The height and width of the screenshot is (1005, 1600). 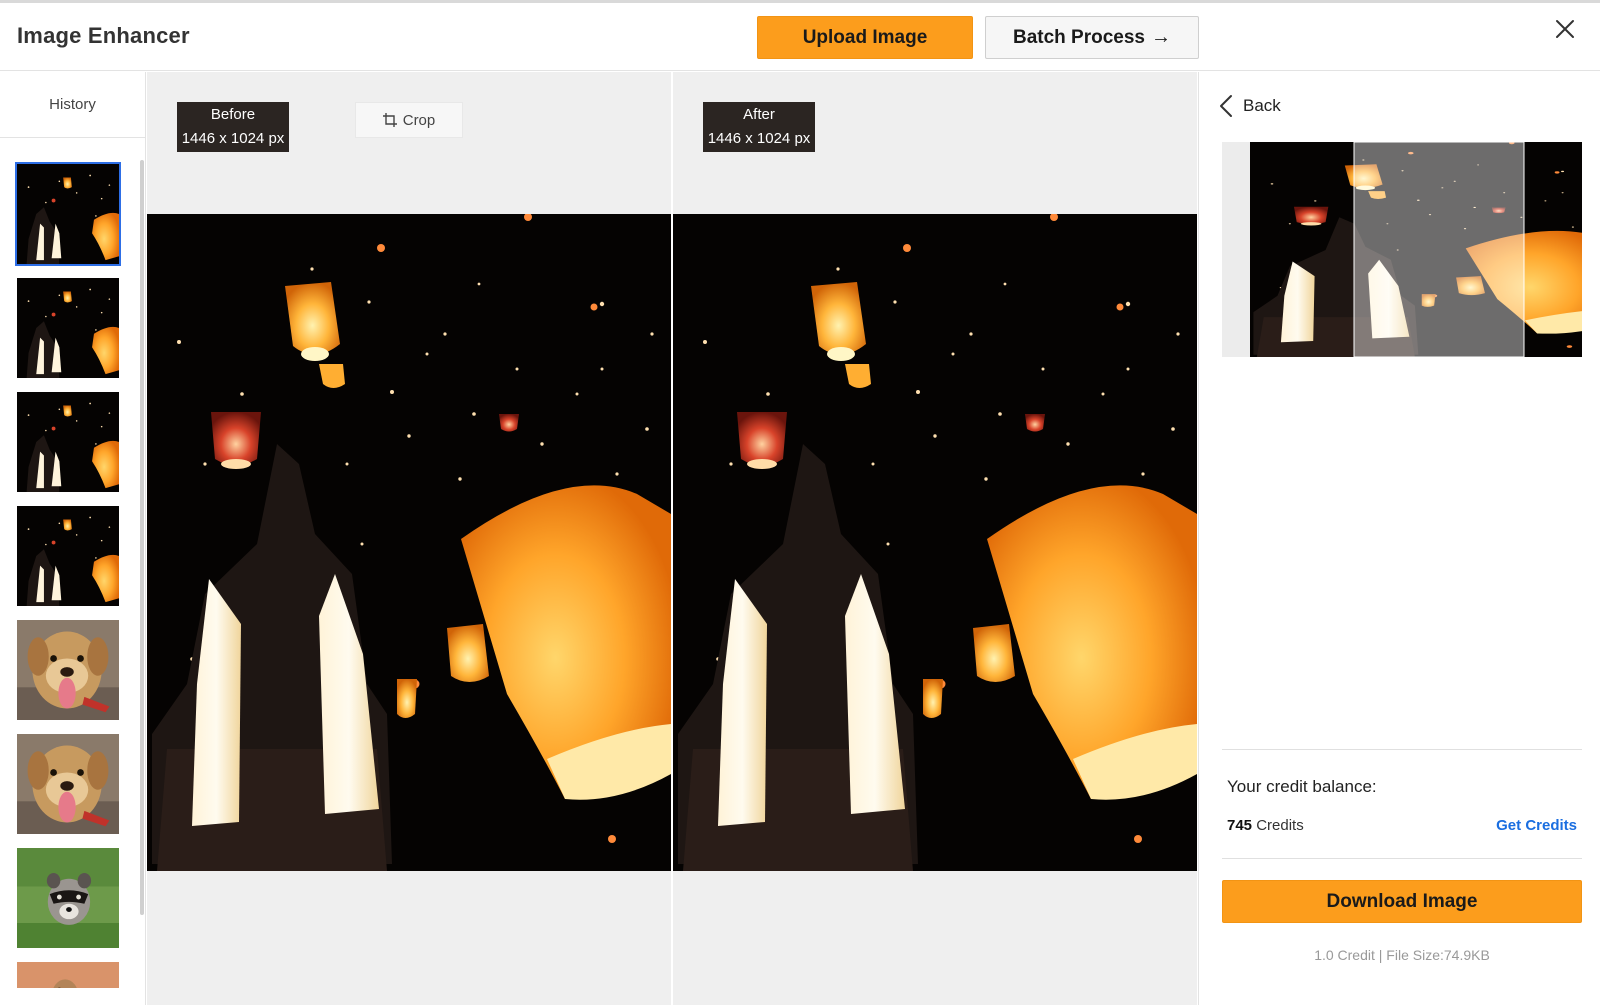 I want to click on close-icon, so click(x=1565, y=29).